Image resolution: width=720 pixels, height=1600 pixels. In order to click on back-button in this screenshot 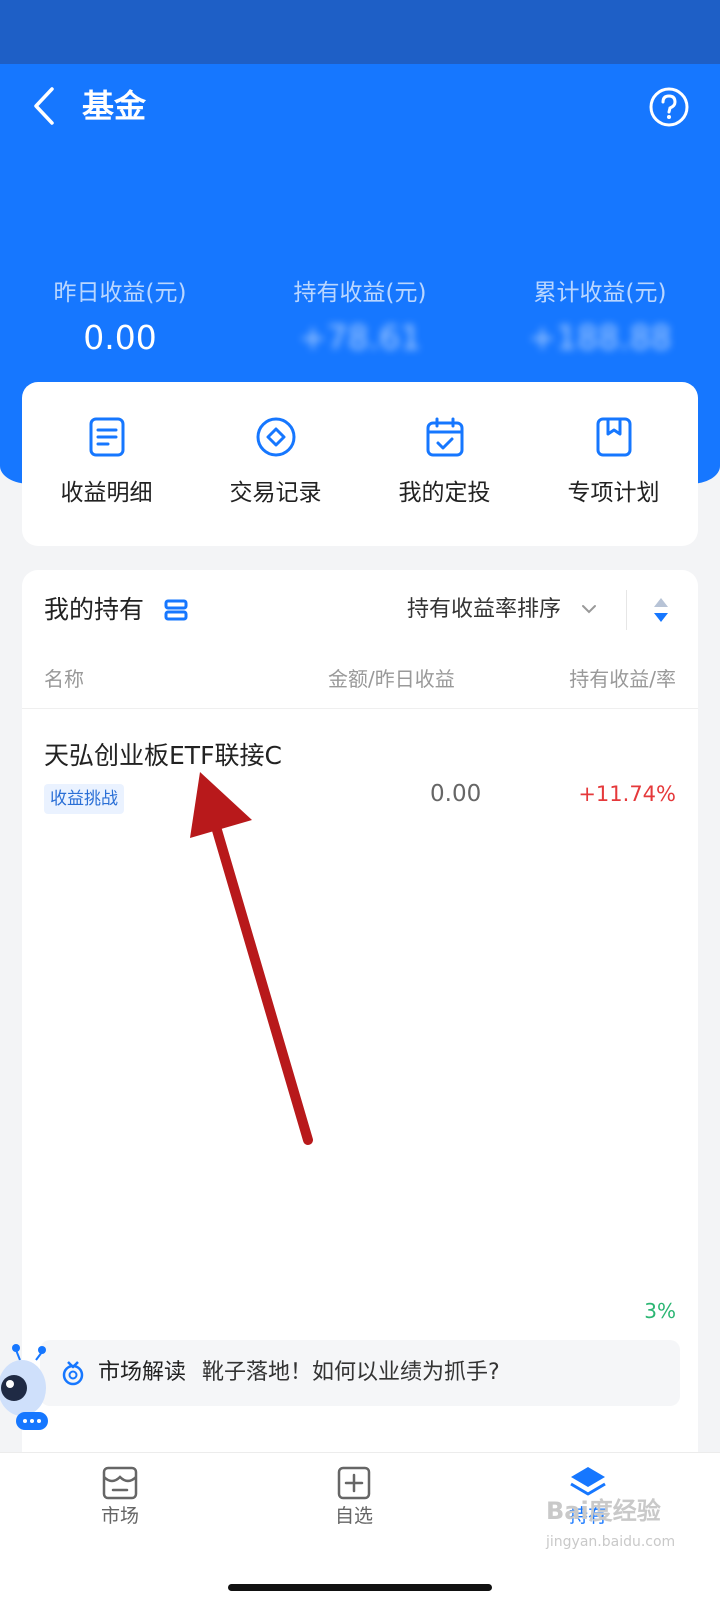, I will do `click(44, 106)`.